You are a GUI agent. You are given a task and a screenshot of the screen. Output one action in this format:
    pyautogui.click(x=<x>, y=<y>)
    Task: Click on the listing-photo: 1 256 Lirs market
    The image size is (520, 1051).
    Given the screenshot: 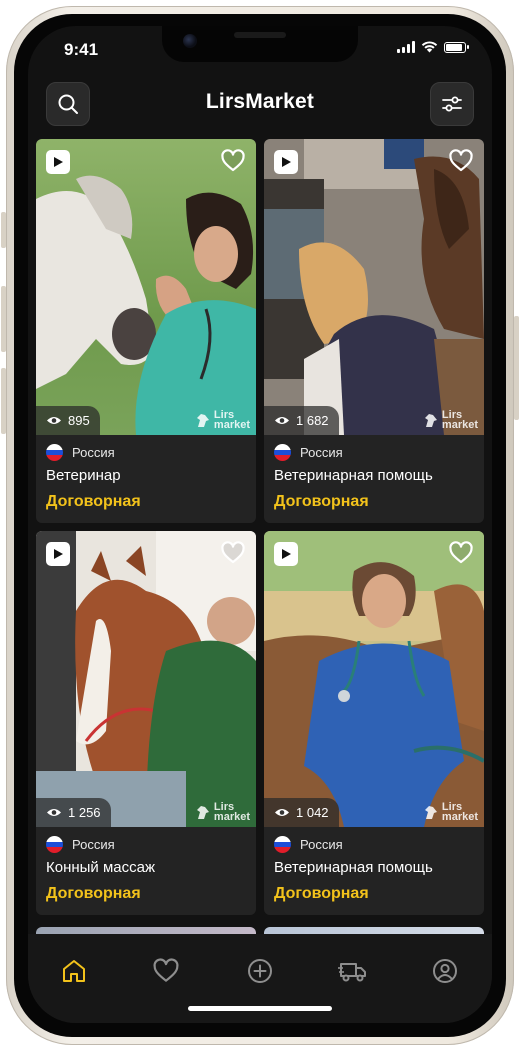 What is the action you would take?
    pyautogui.click(x=146, y=679)
    